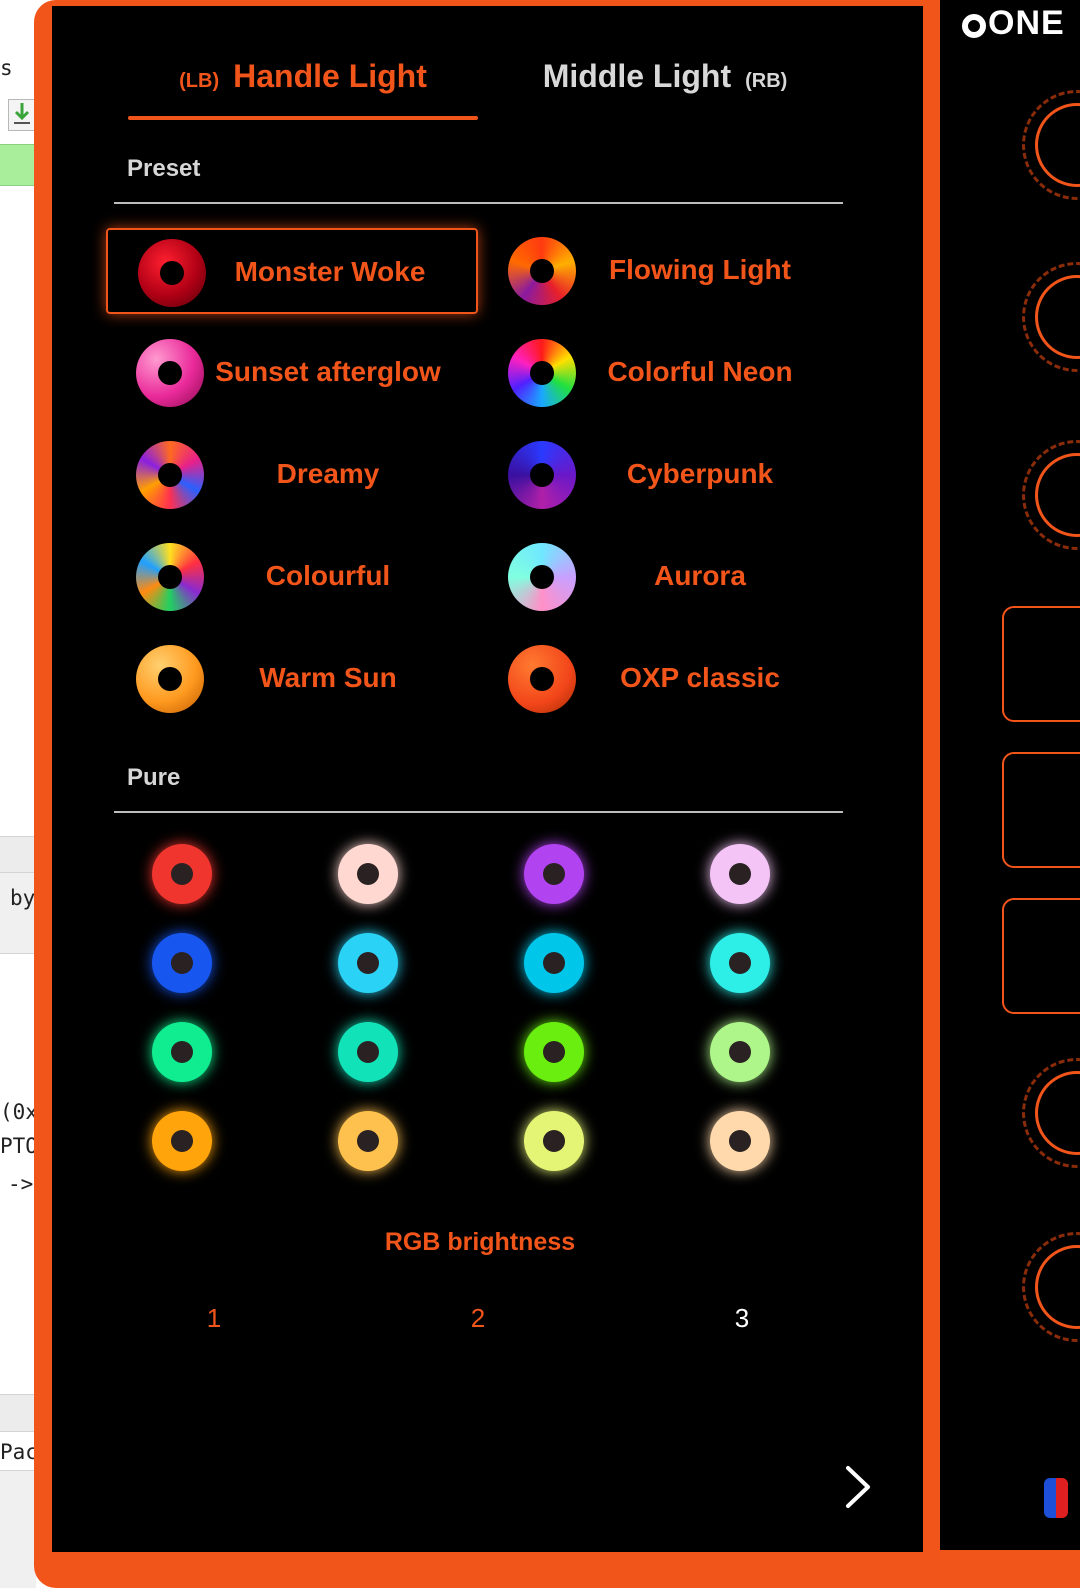  What do you see at coordinates (637, 76) in the screenshot?
I see `tab-label: Middle Light` at bounding box center [637, 76].